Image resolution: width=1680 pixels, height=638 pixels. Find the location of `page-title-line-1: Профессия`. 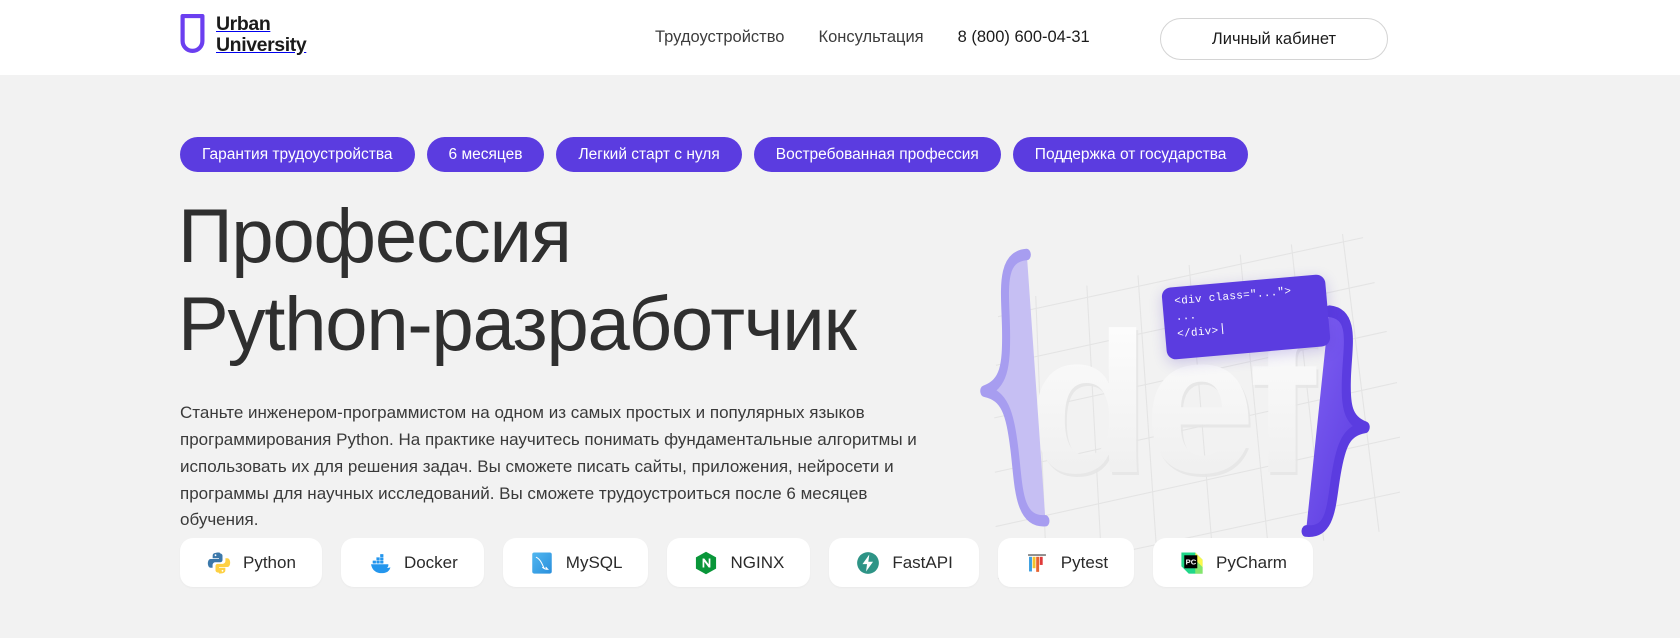

page-title-line-1: Профессия is located at coordinates (375, 236).